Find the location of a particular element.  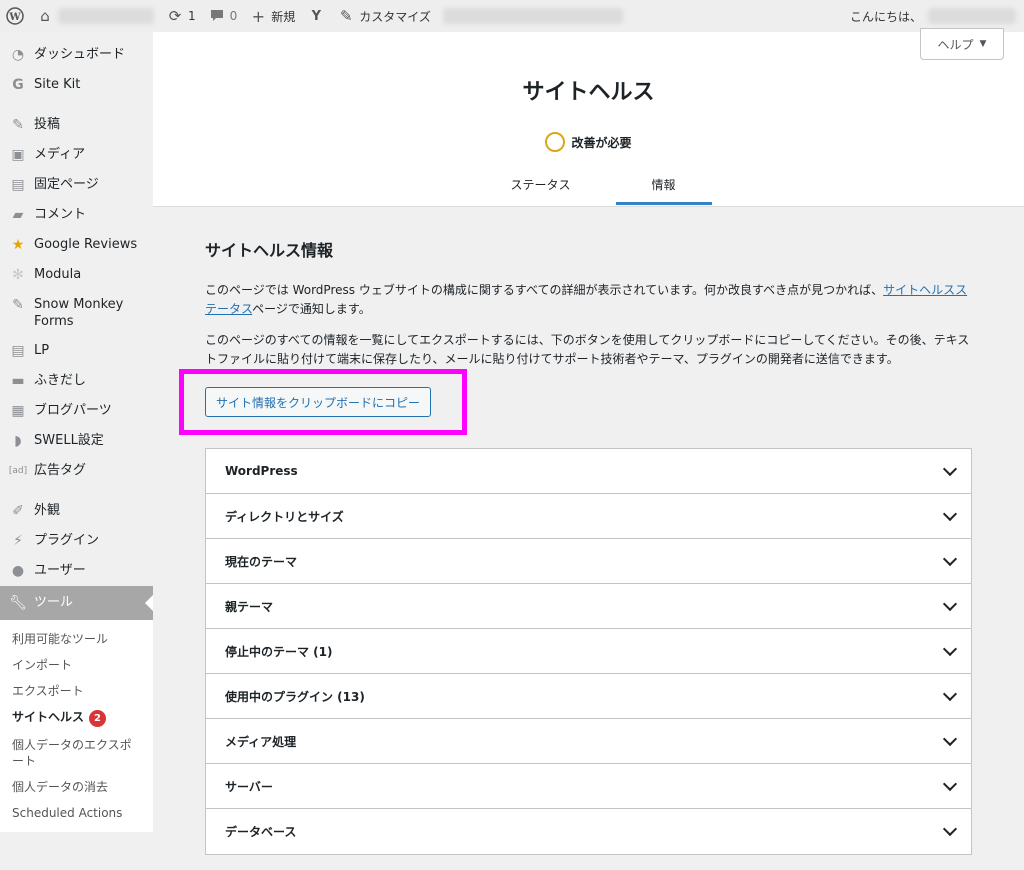

intro-text-end: ページで通知します。 is located at coordinates (311, 309).